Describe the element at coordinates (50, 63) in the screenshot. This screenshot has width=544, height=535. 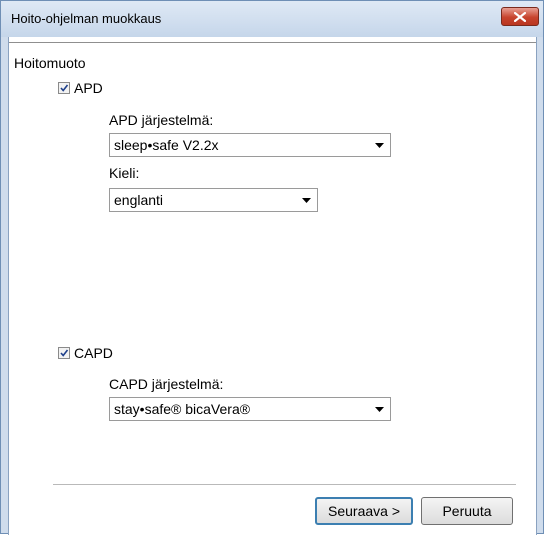
I see `group-label: Hoitomuoto` at that location.